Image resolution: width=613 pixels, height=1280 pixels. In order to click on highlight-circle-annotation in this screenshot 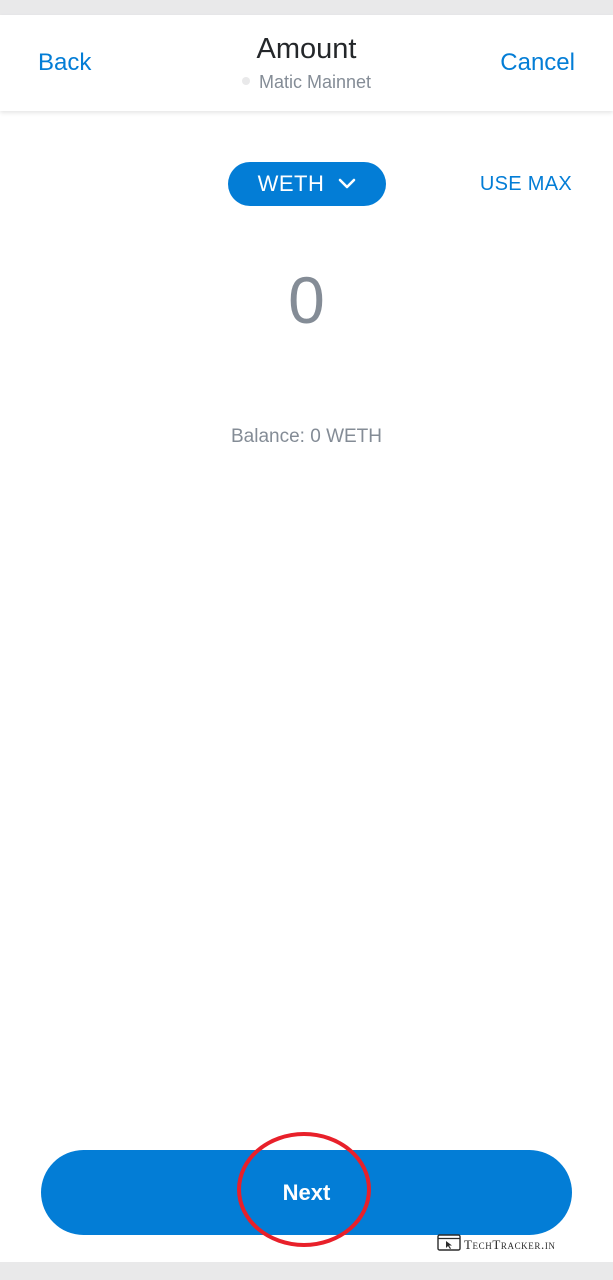, I will do `click(304, 1189)`.